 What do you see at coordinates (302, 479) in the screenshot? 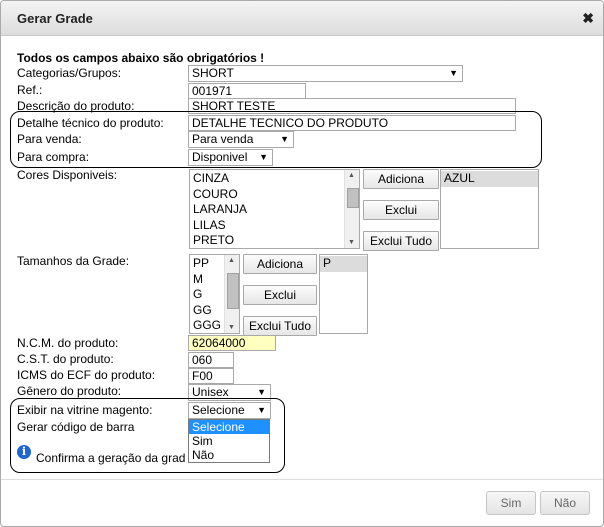
I see `footer-divider` at bounding box center [302, 479].